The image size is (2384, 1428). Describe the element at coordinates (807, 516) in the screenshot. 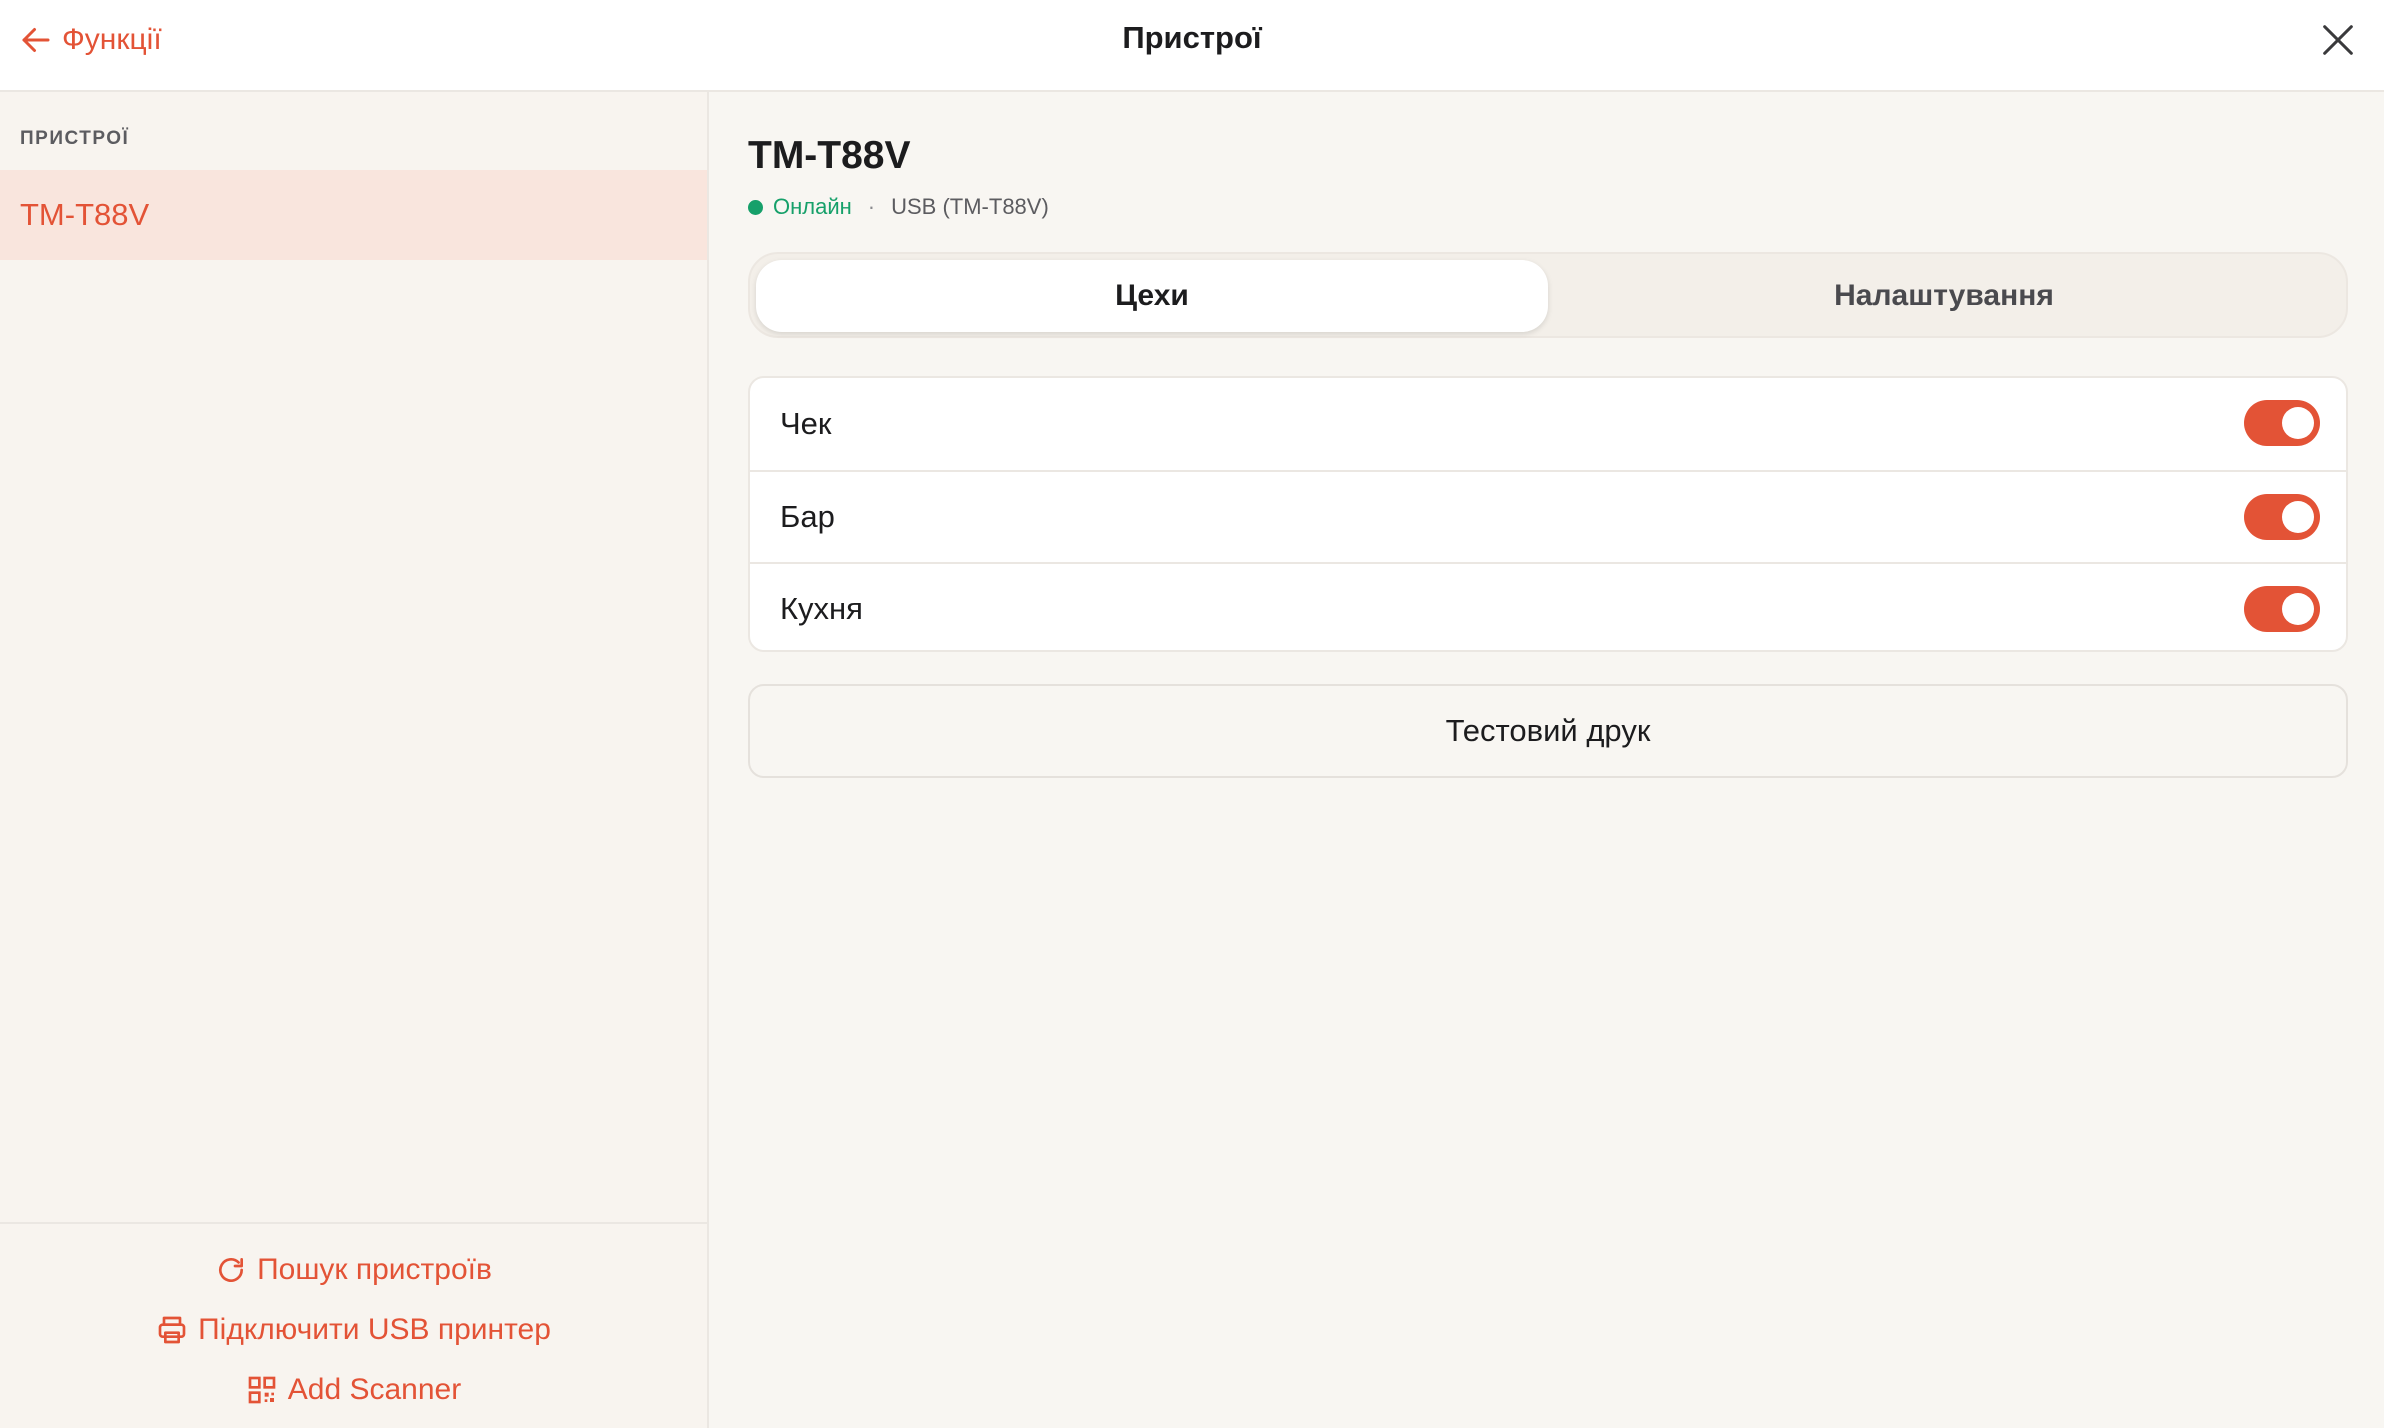

I see `workshop-label: Бар` at that location.